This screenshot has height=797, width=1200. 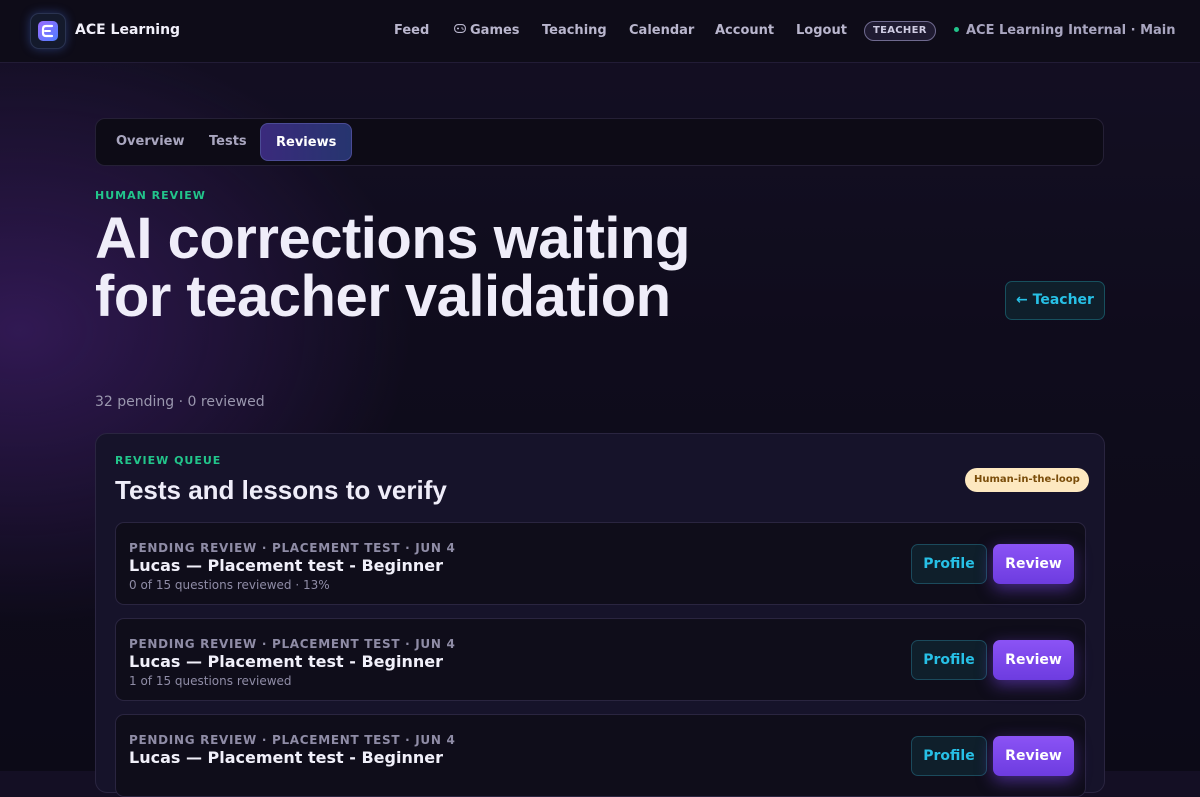 I want to click on ace-logo-icon, so click(x=48, y=31).